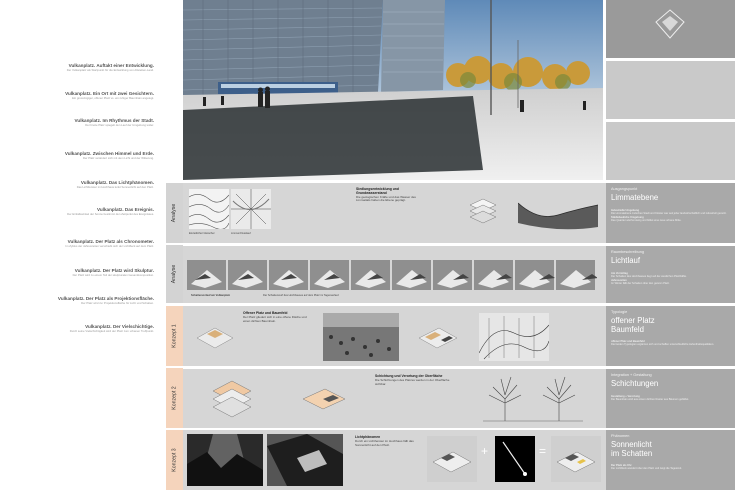 Image resolution: width=735 pixels, height=490 pixels. I want to click on crowd-photo-image, so click(361, 337).